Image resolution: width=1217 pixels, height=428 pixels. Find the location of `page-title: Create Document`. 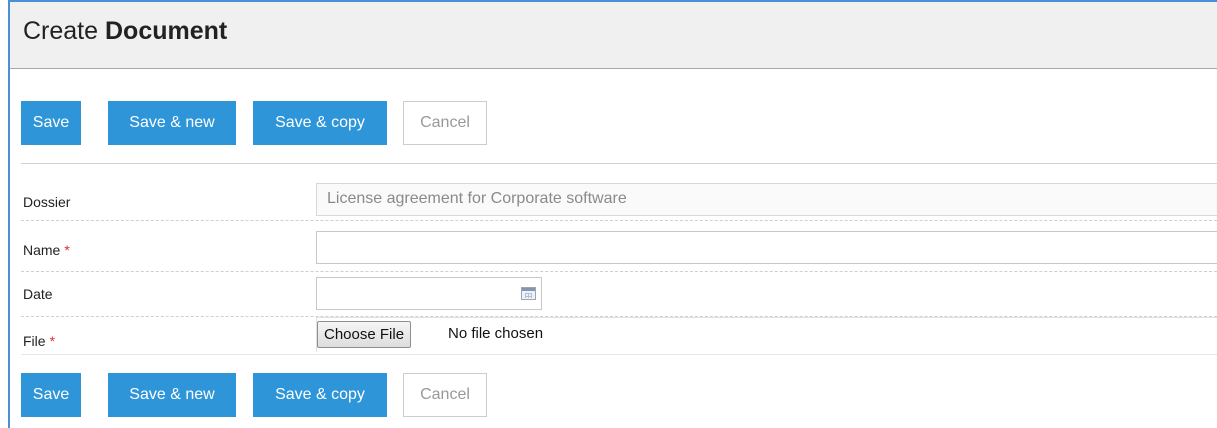

page-title: Create Document is located at coordinates (125, 31).